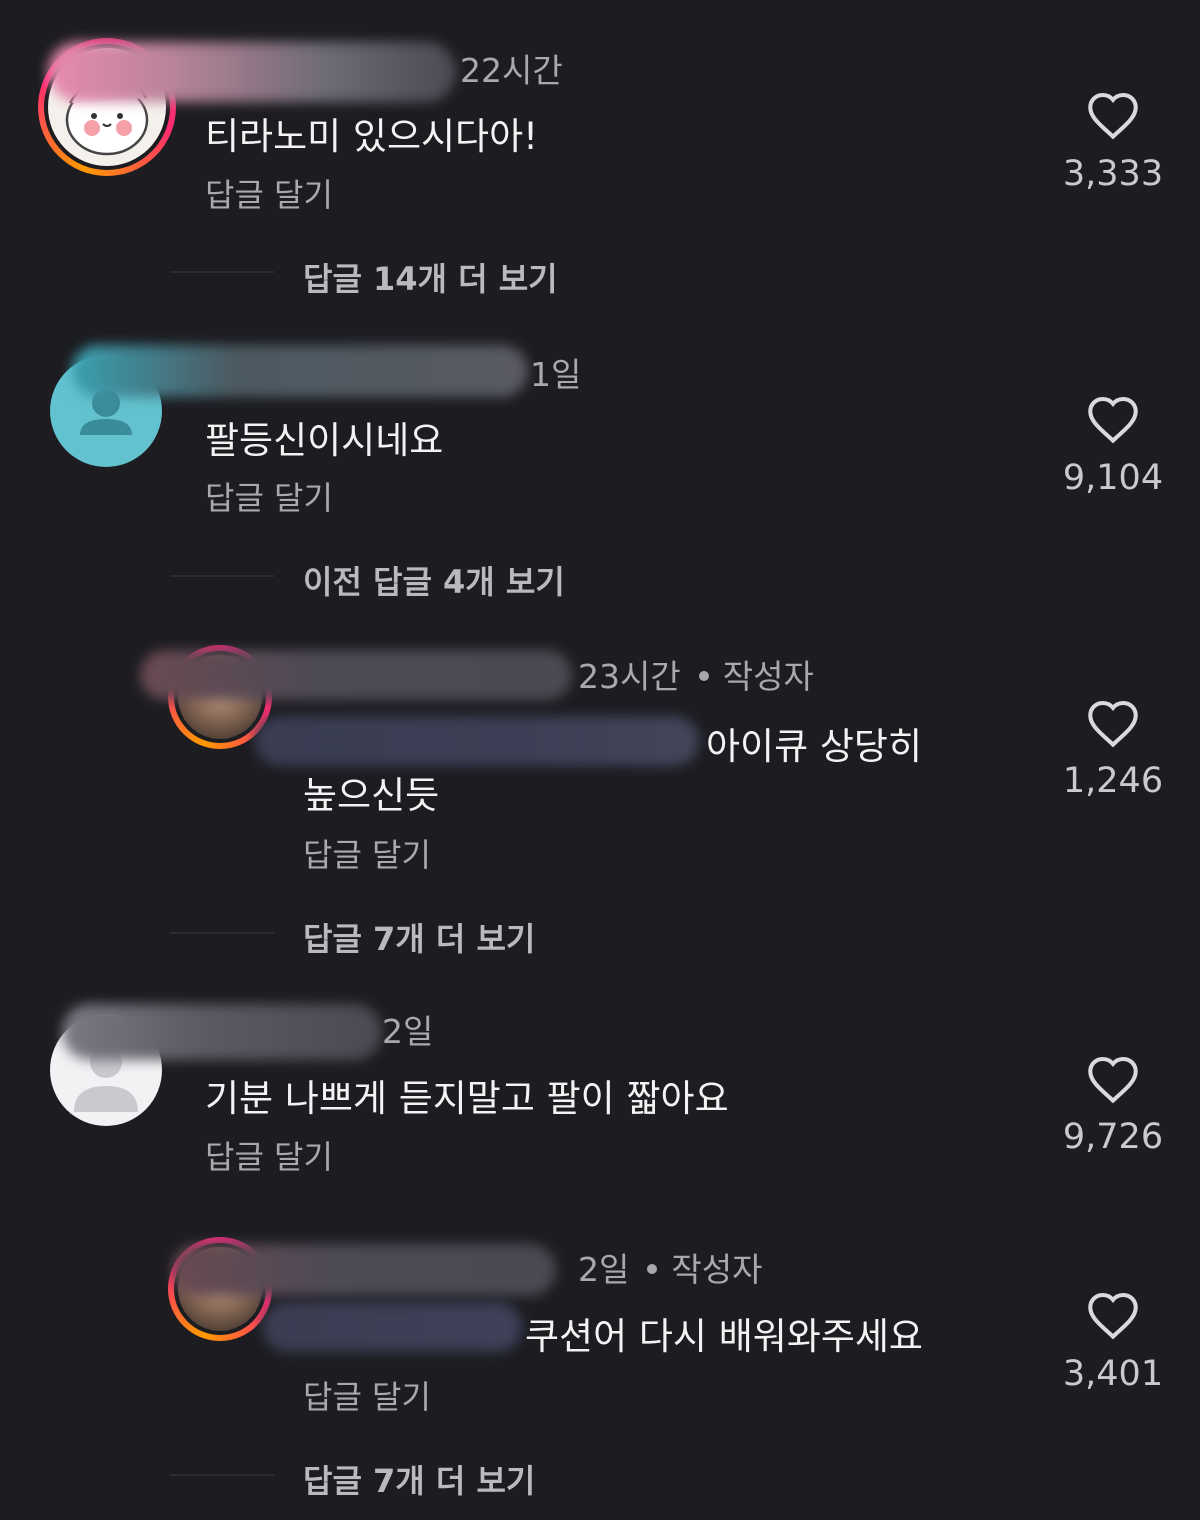 This screenshot has width=1200, height=1520. Describe the element at coordinates (511, 70) in the screenshot. I see `comment-timestamp: 22시간` at that location.